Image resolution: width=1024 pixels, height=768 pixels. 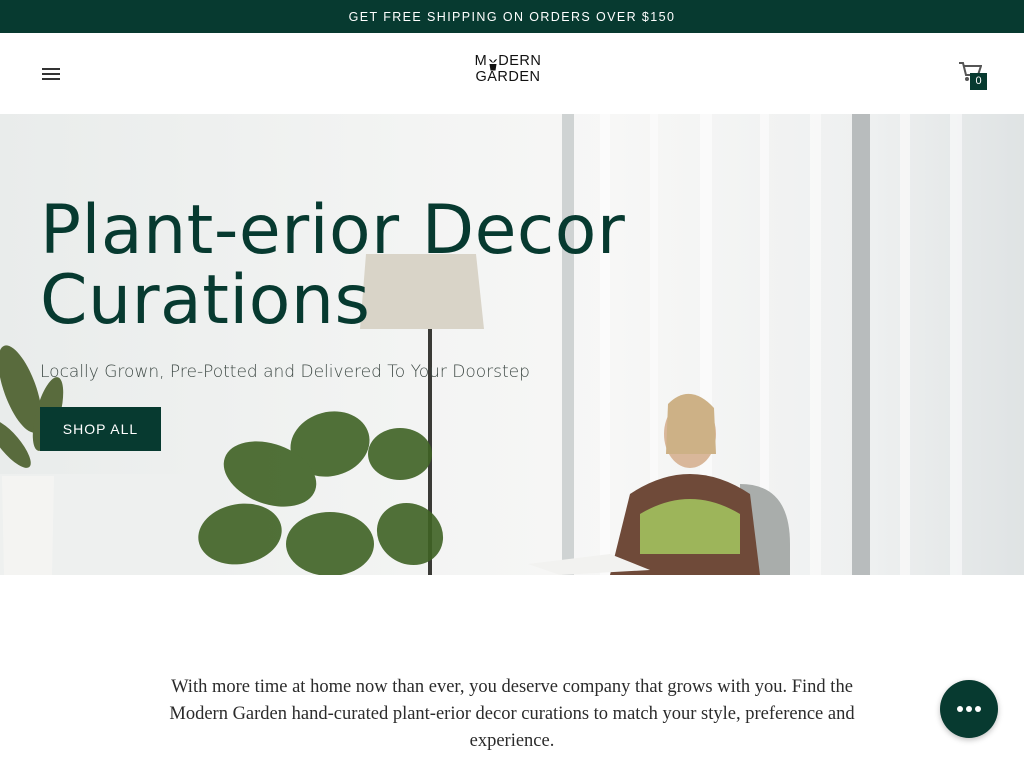 I want to click on announcement-bar: GET FREE SHIPPING ON ORDERS OVER $150, so click(x=512, y=16).